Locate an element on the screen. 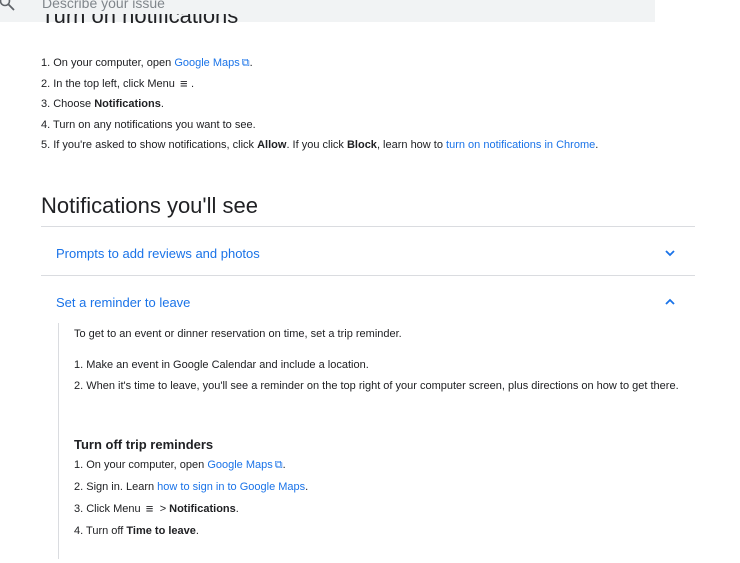 This screenshot has width=740, height=563. turn-off-heading: Turn off trip reminders is located at coordinates (144, 444).